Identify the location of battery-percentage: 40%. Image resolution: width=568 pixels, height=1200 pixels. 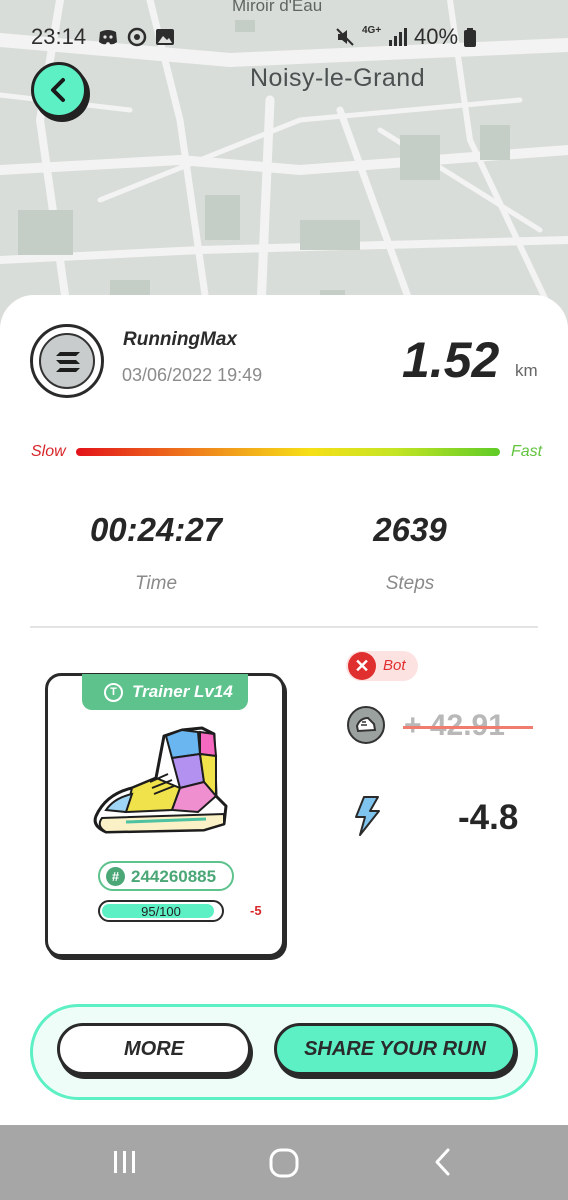
(436, 36).